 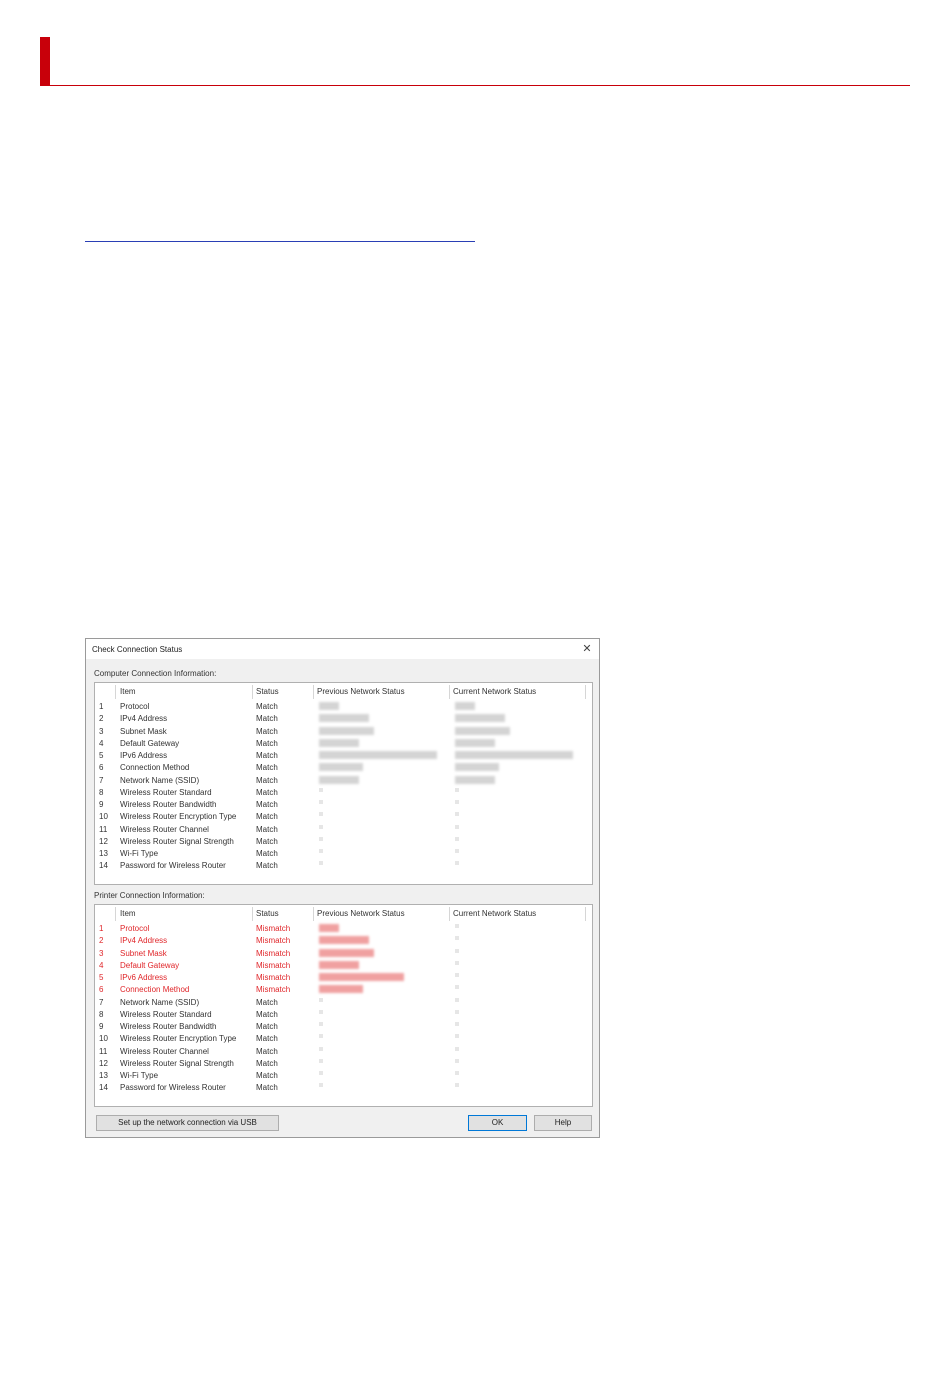 I want to click on usb-setup-button: Set up the network connection via USB, so click(x=187, y=1123).